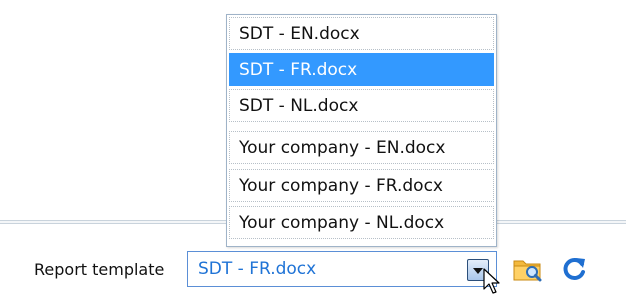 This screenshot has height=297, width=626. What do you see at coordinates (361, 33) in the screenshot?
I see `dropdown-option-sdt-en: SDT - EN.docx` at bounding box center [361, 33].